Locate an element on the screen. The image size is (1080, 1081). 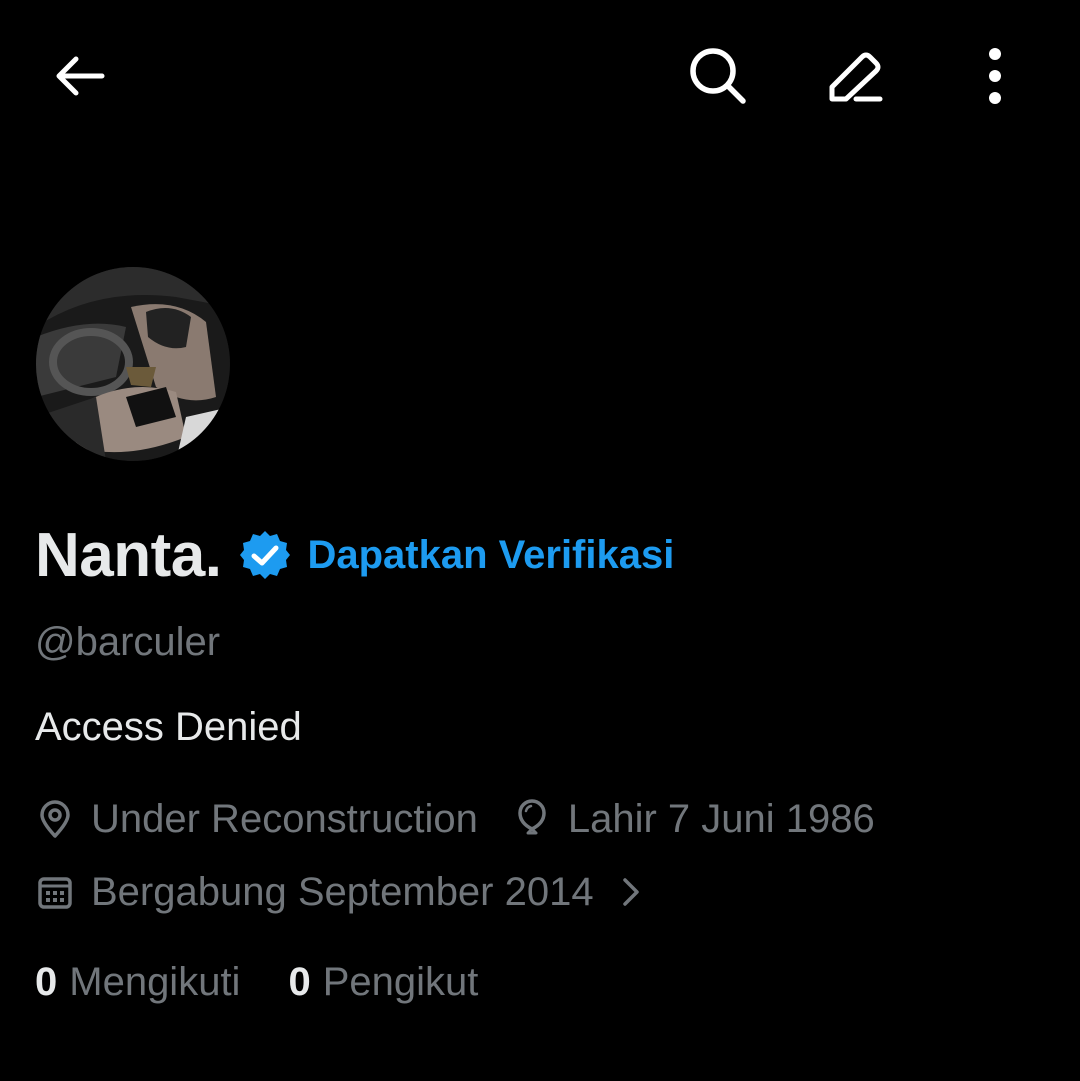
chevron-right-icon is located at coordinates (631, 892).